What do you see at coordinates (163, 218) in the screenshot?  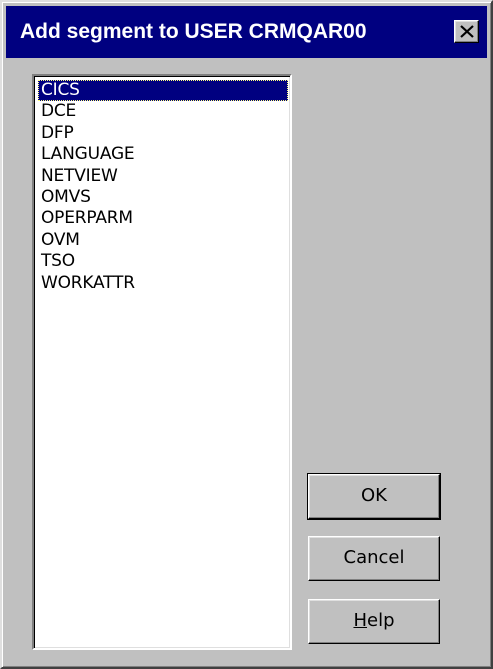 I see `list-item-operparm: OPERPARM` at bounding box center [163, 218].